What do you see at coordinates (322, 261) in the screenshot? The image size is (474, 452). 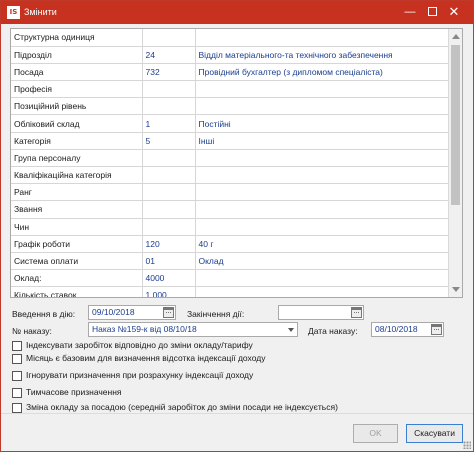 I see `row-value: Оклад` at bounding box center [322, 261].